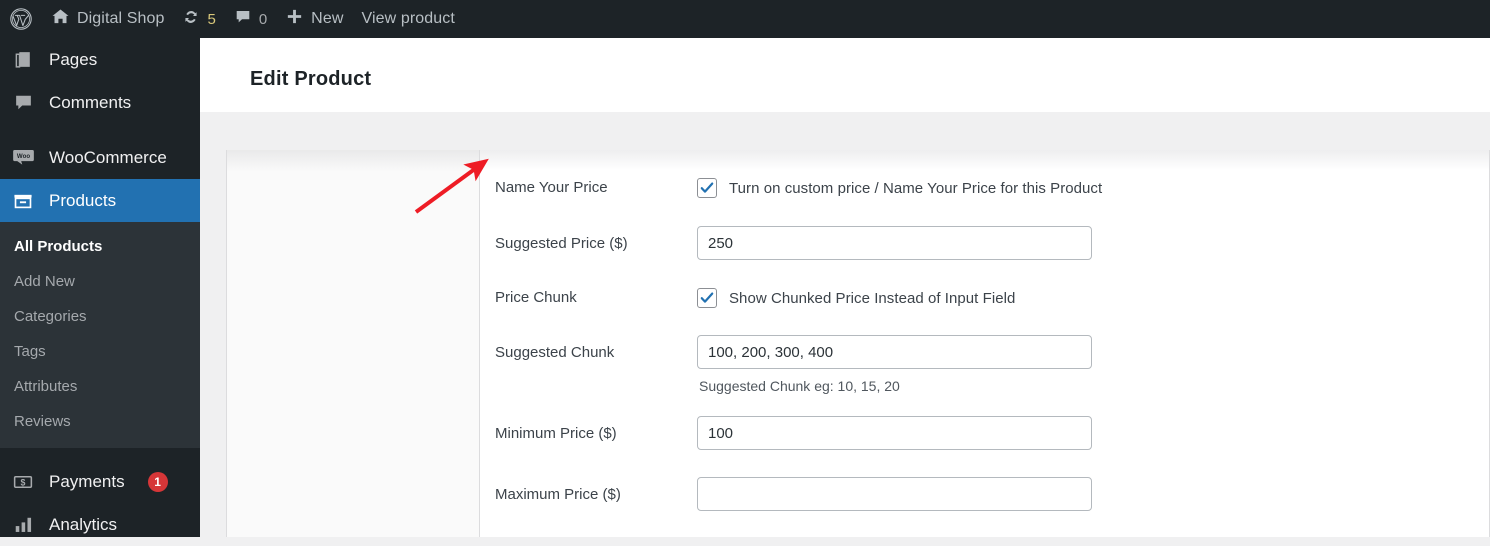 Image resolution: width=1490 pixels, height=546 pixels. Describe the element at coordinates (23, 525) in the screenshot. I see `analytics-bars-icon` at that location.